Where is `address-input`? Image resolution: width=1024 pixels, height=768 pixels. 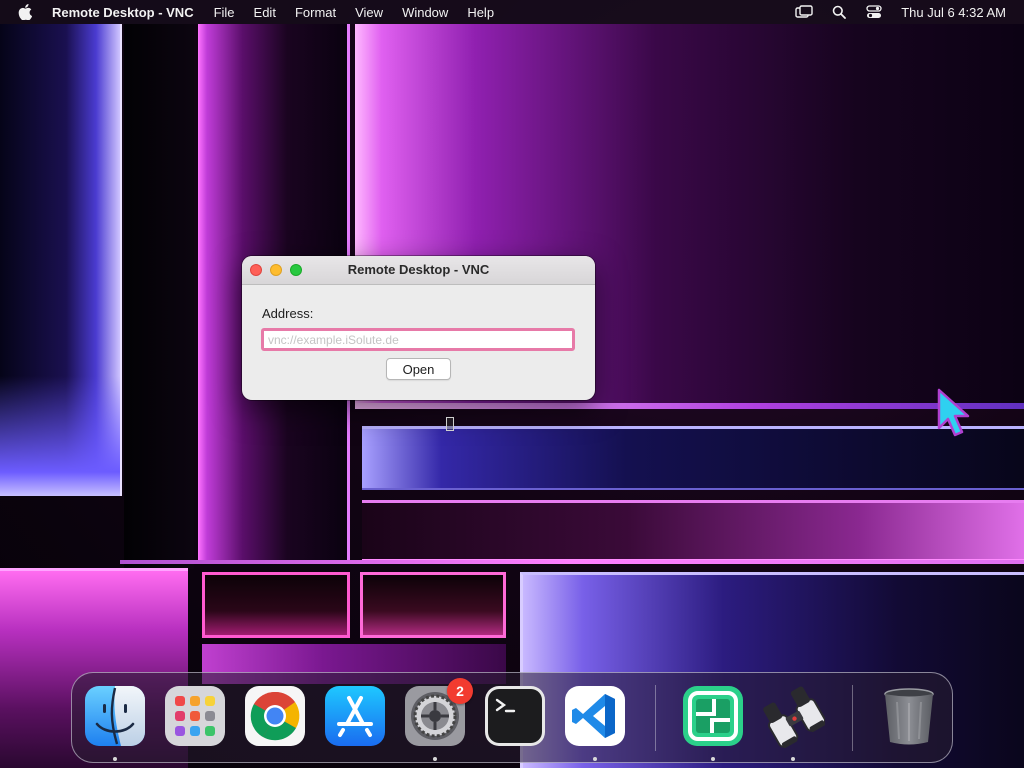 address-input is located at coordinates (418, 339).